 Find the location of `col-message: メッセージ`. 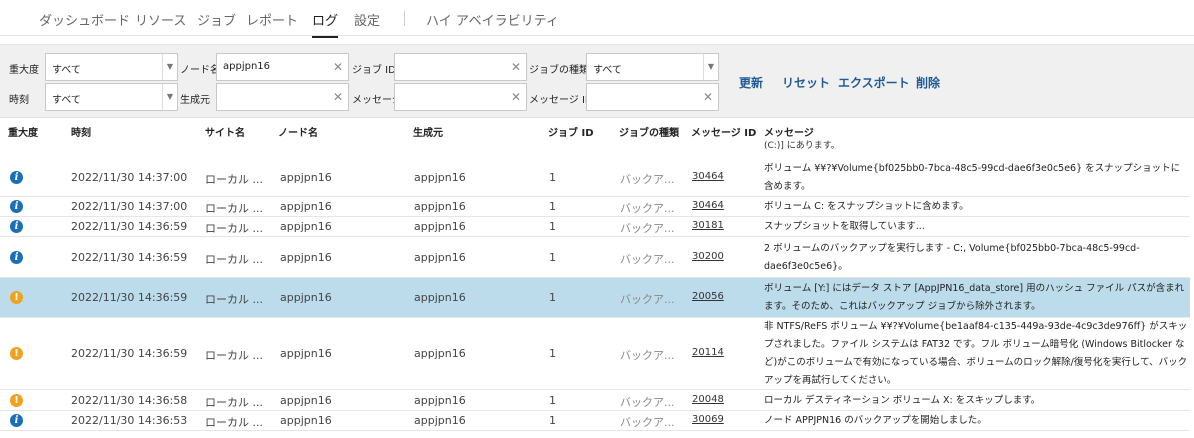

col-message: メッセージ is located at coordinates (789, 131).